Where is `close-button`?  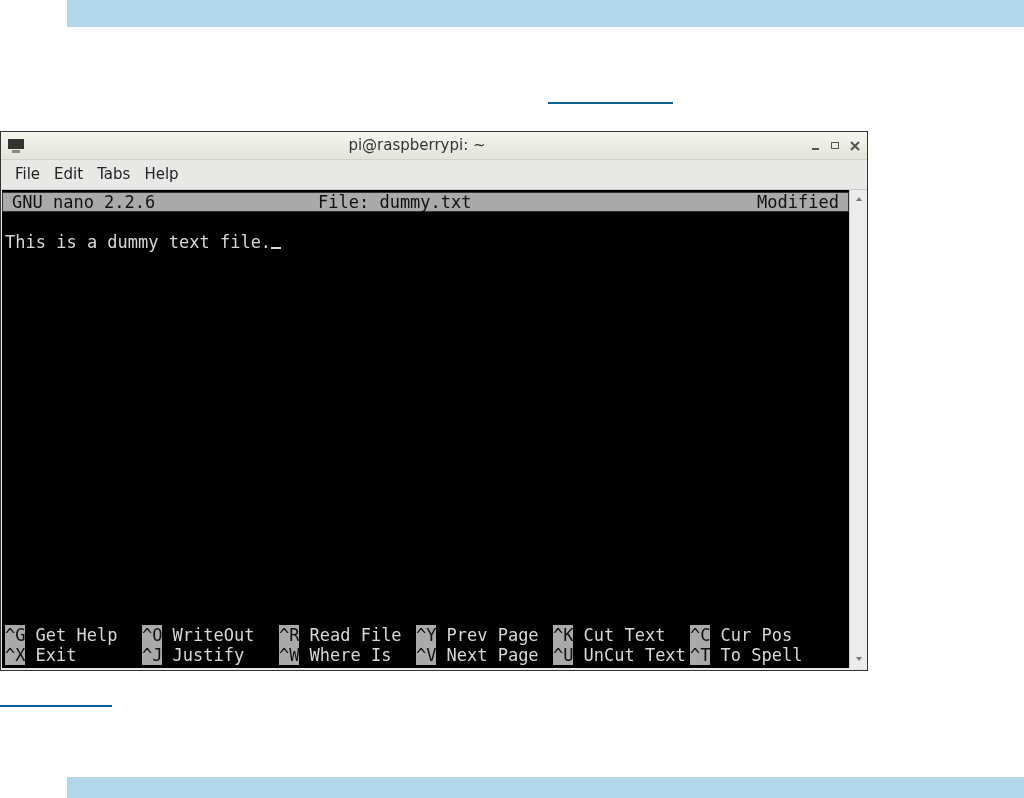 close-button is located at coordinates (855, 145).